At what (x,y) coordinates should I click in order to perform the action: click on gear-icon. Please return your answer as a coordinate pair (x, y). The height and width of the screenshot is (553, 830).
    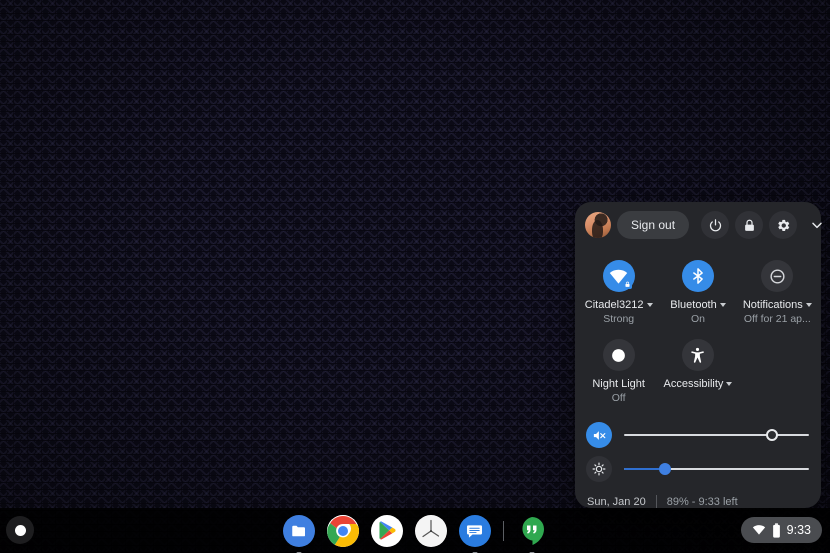
    Looking at the image, I should click on (783, 225).